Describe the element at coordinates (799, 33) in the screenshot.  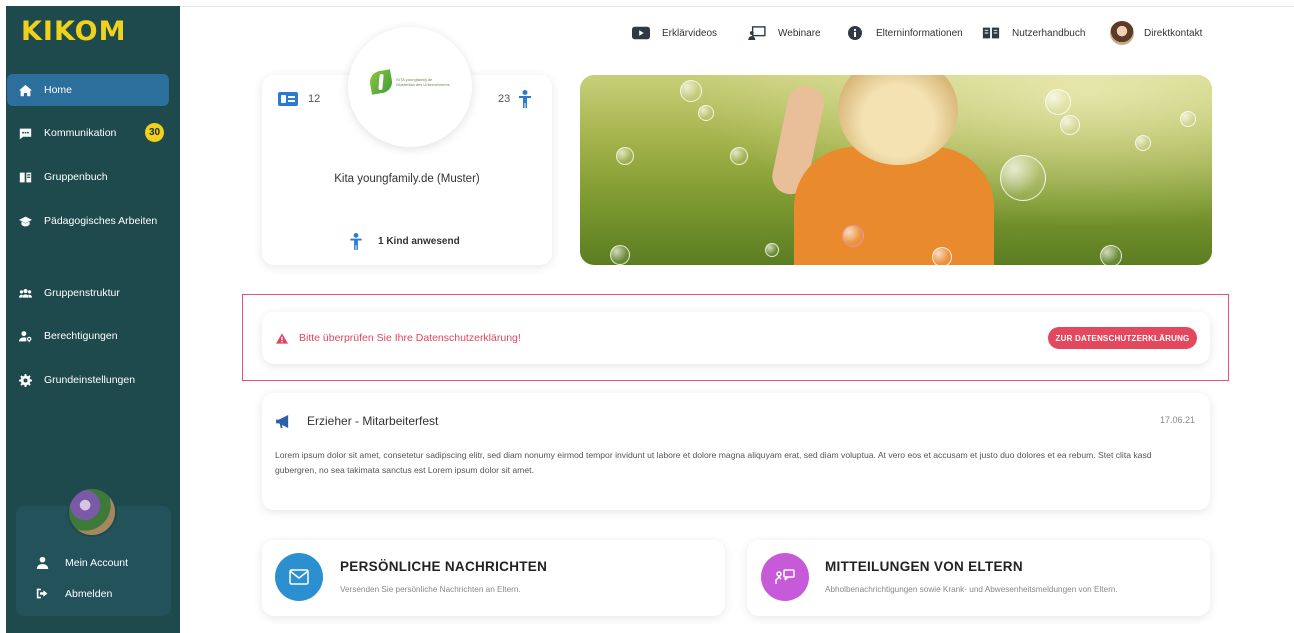
I see `topnav-label: Webinare` at that location.